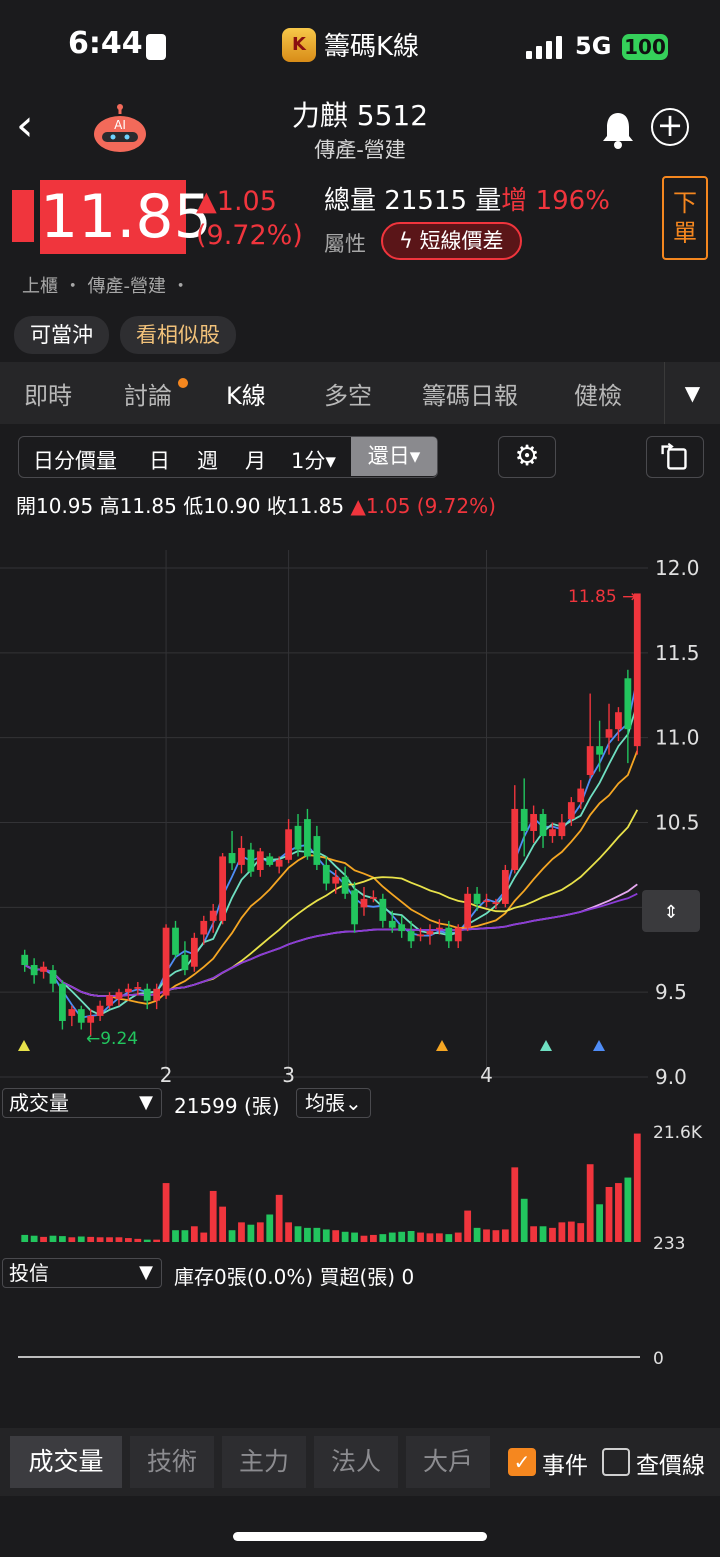  What do you see at coordinates (159, 460) in the screenshot?
I see `period-day: 日` at bounding box center [159, 460].